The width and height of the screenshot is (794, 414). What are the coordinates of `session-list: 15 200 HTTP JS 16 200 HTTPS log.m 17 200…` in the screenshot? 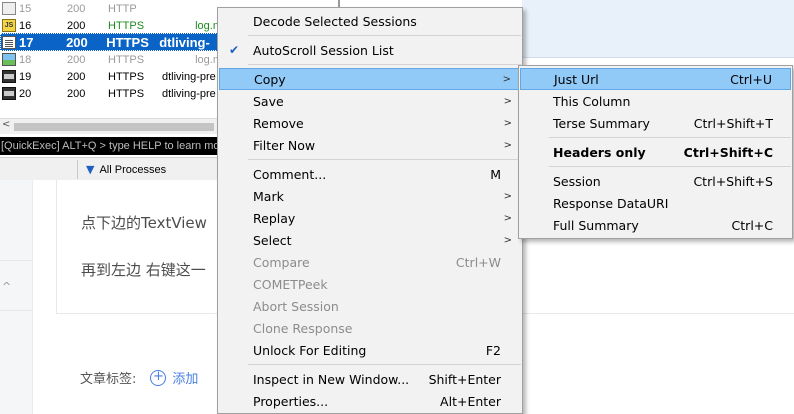 It's located at (111, 50).